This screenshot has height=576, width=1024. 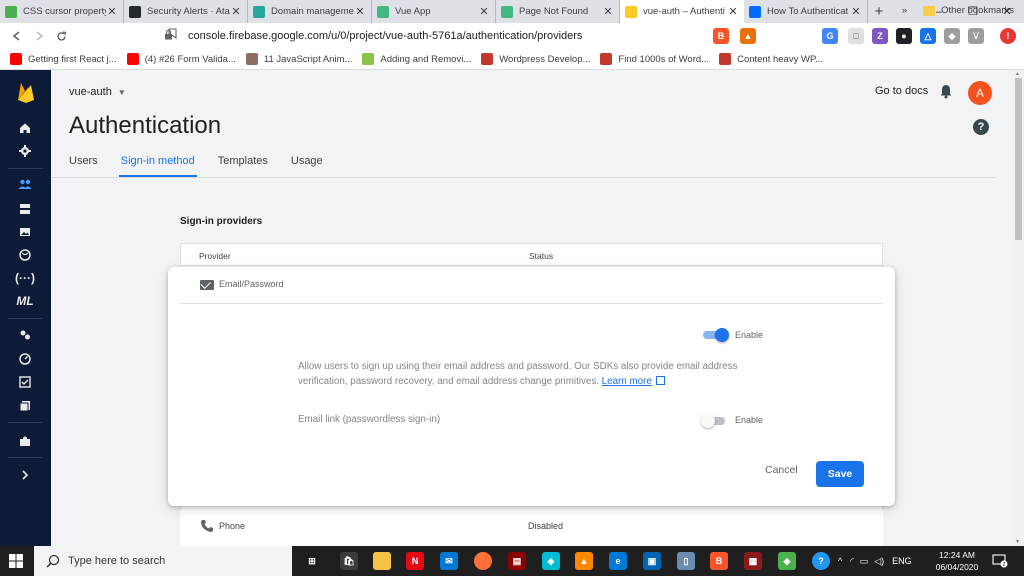 I want to click on ml-kit-icon: ML, so click(x=25, y=301).